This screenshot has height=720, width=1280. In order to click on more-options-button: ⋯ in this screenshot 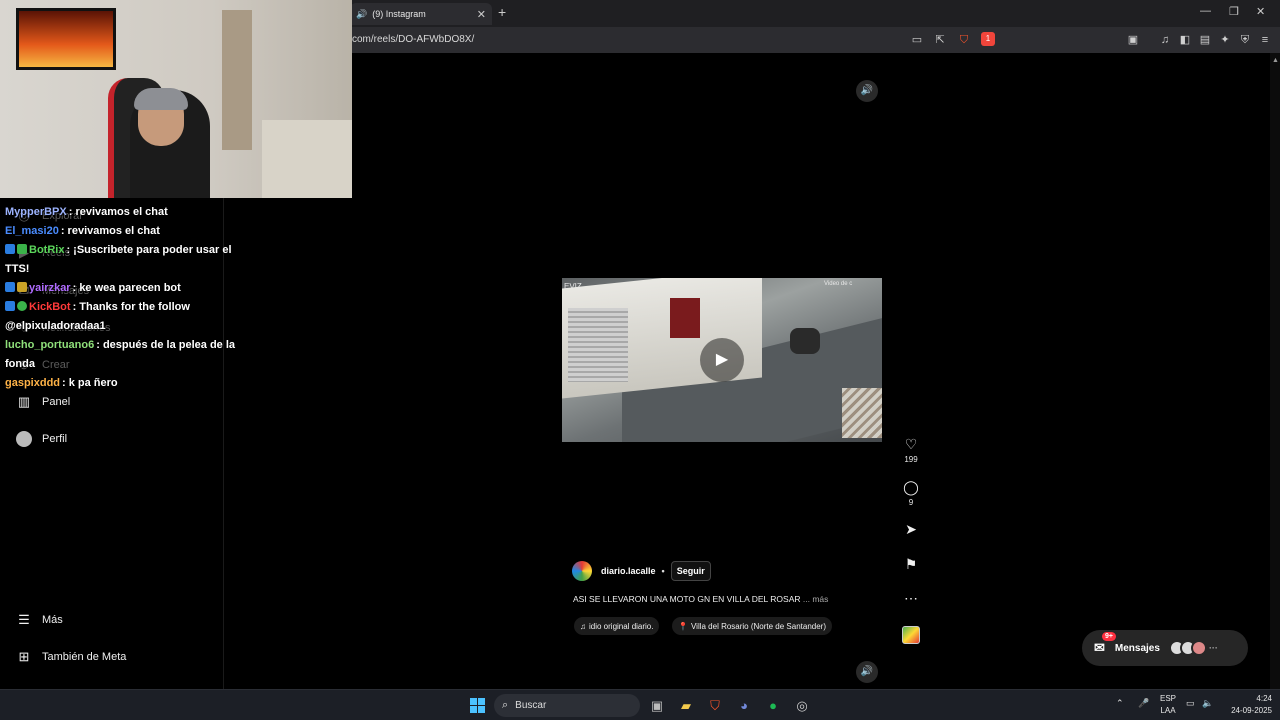, I will do `click(911, 598)`.